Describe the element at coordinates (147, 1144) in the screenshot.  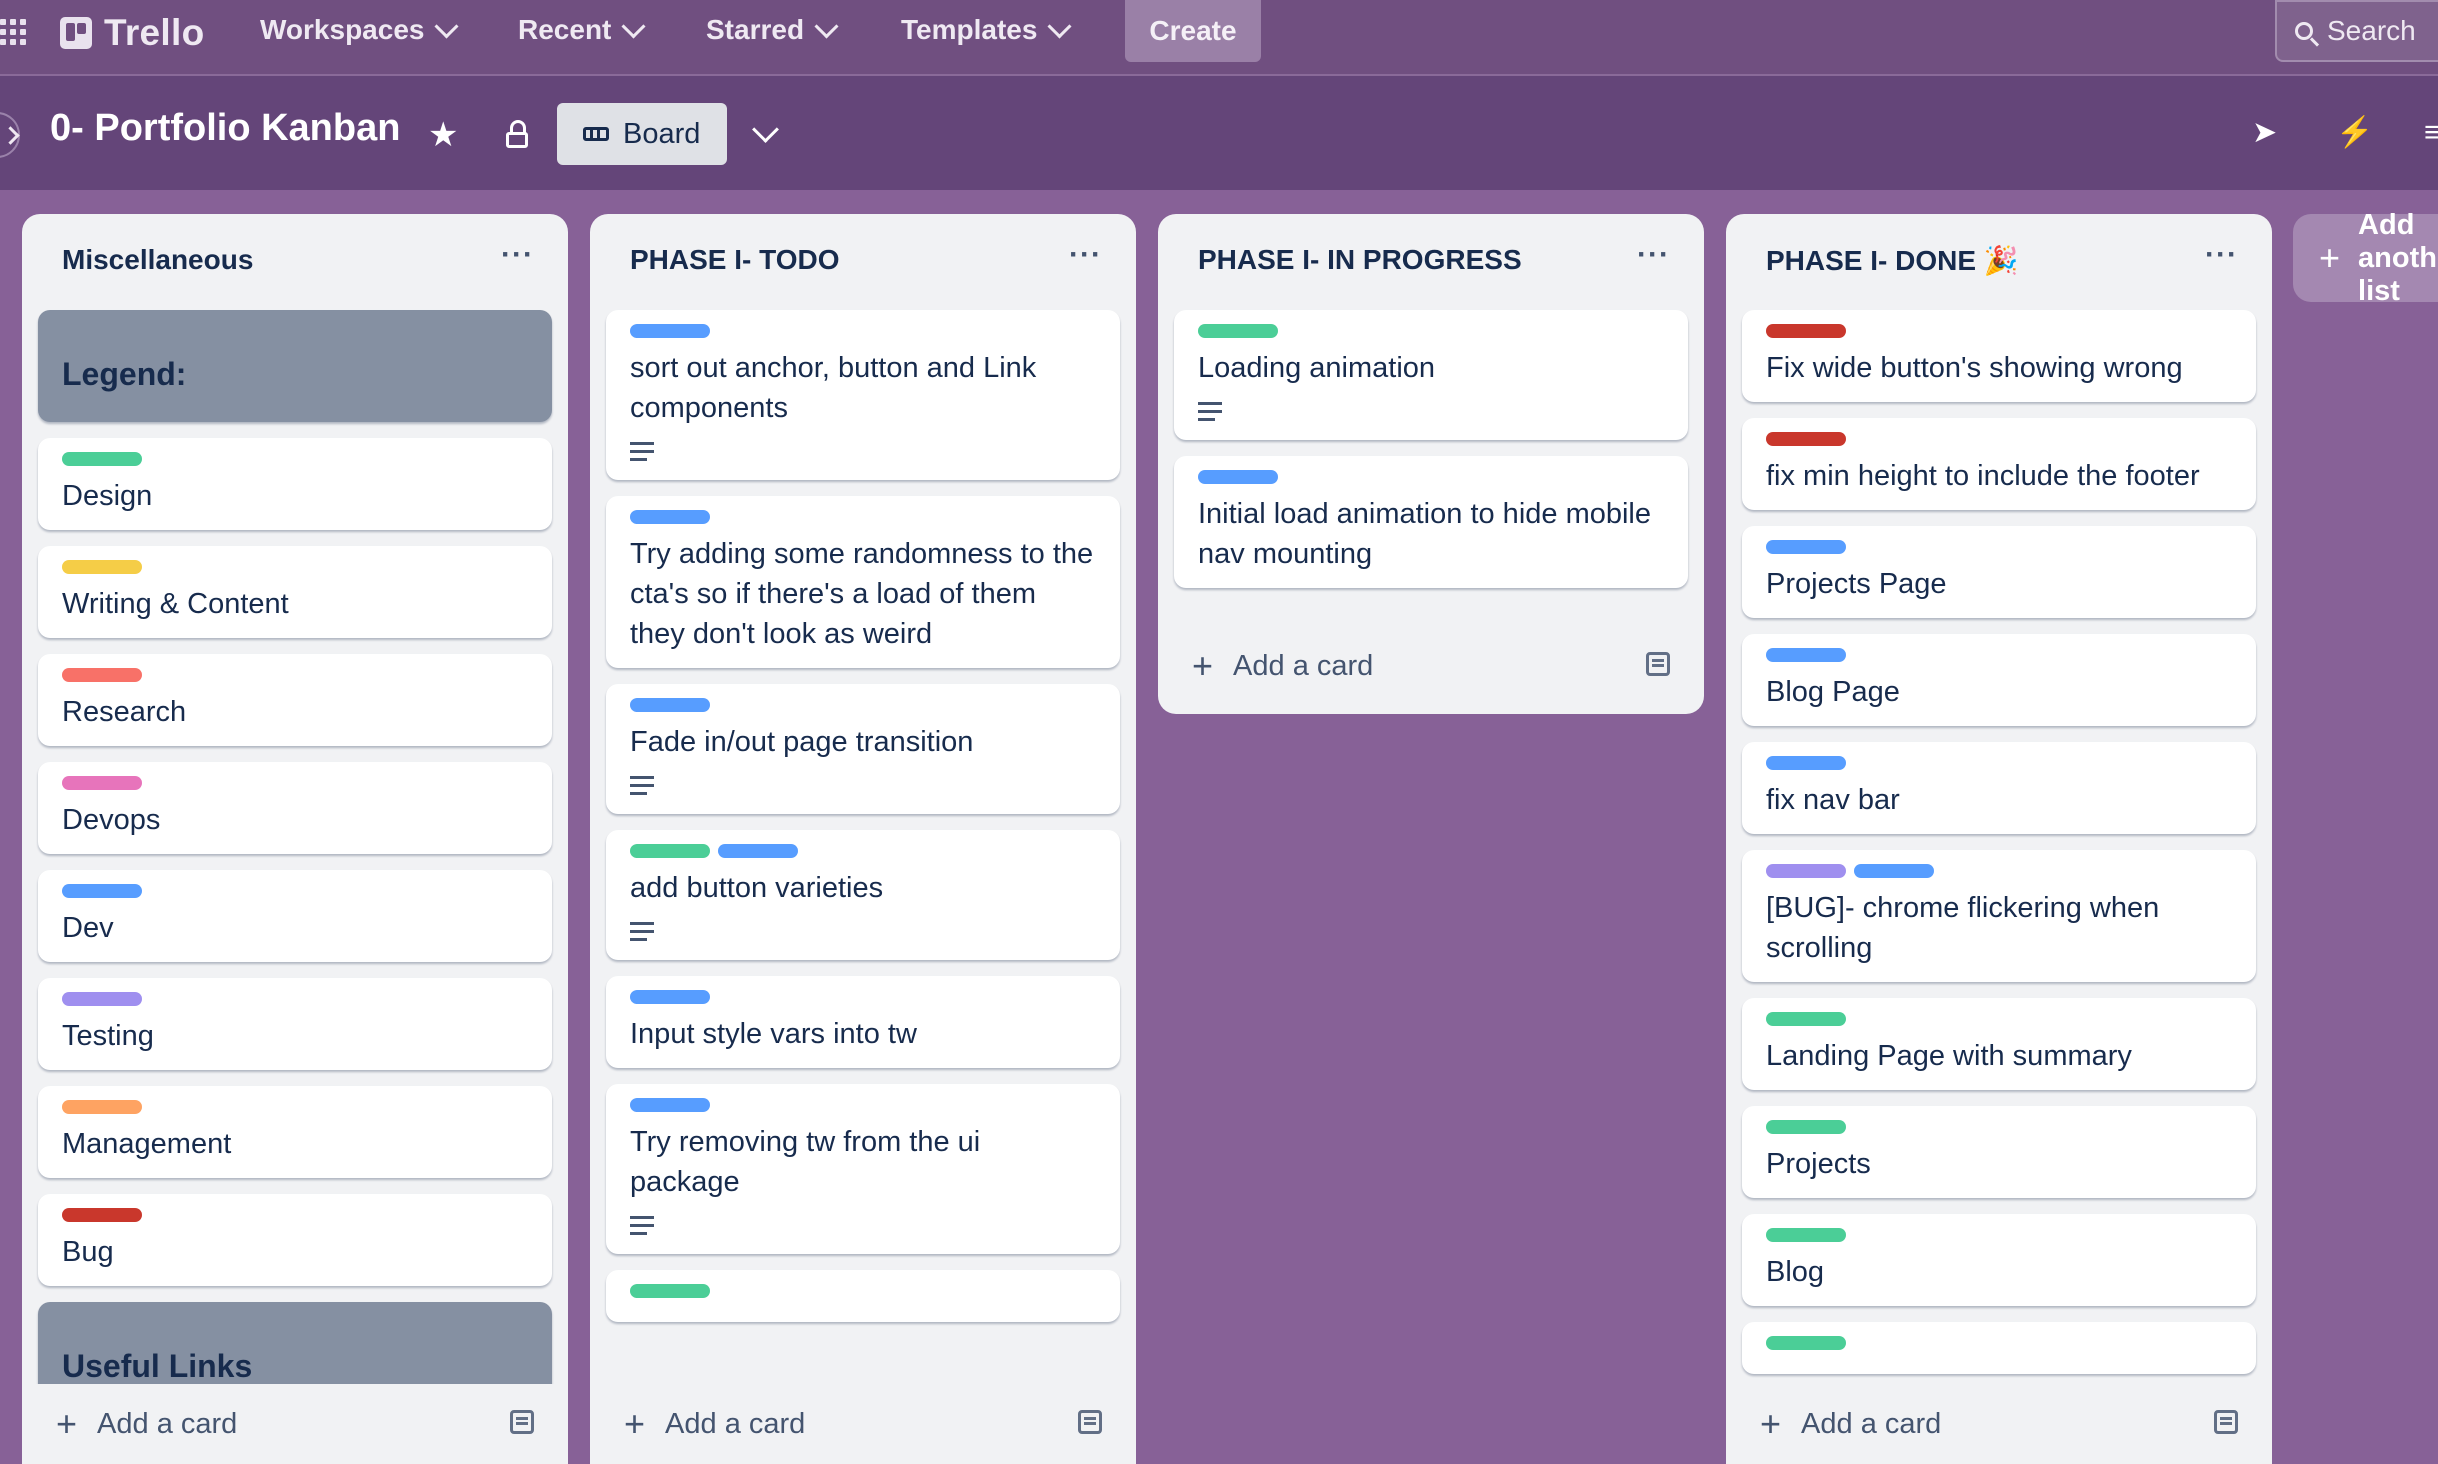
I see `card-title: Management` at that location.